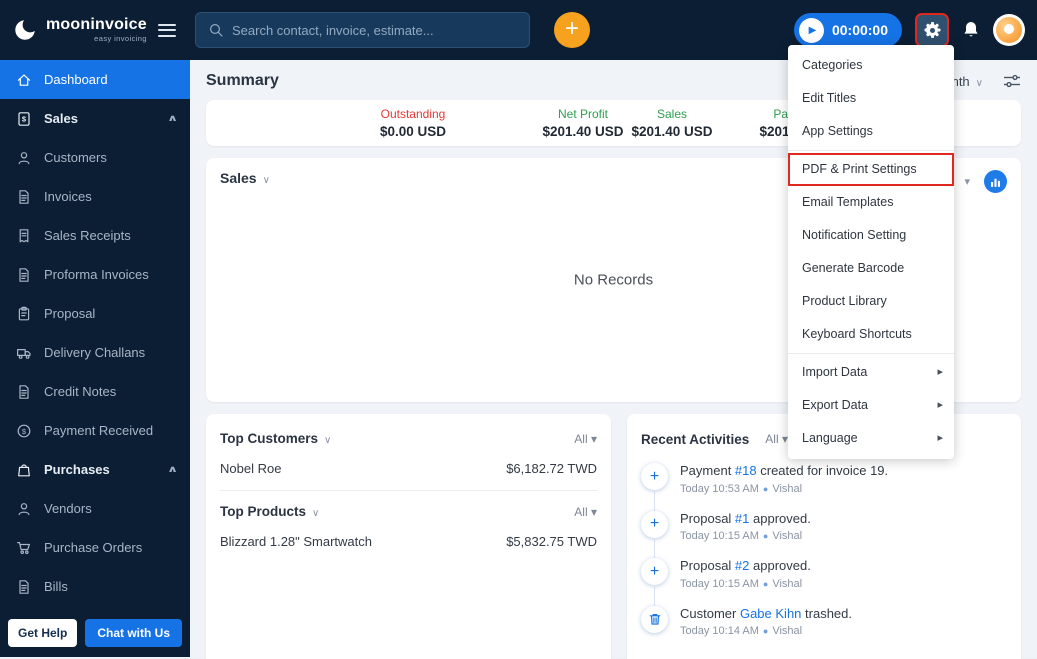 This screenshot has width=1037, height=659. Describe the element at coordinates (746, 470) in the screenshot. I see `activity-link: #18` at that location.